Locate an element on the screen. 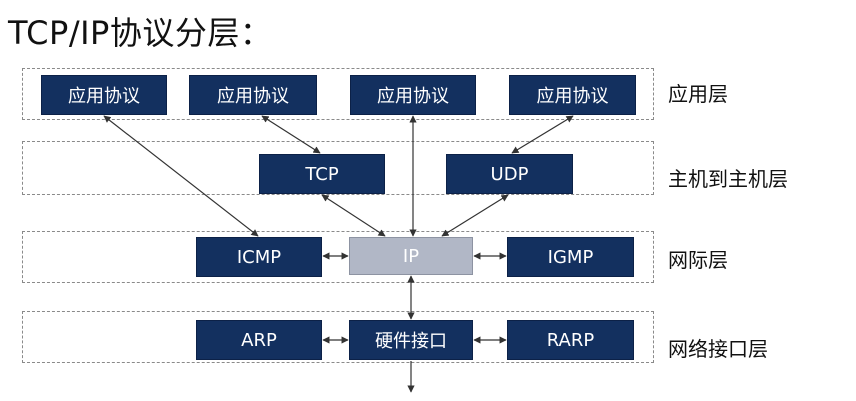 The width and height of the screenshot is (856, 401). arrow-udp-ip is located at coordinates (475, 215).